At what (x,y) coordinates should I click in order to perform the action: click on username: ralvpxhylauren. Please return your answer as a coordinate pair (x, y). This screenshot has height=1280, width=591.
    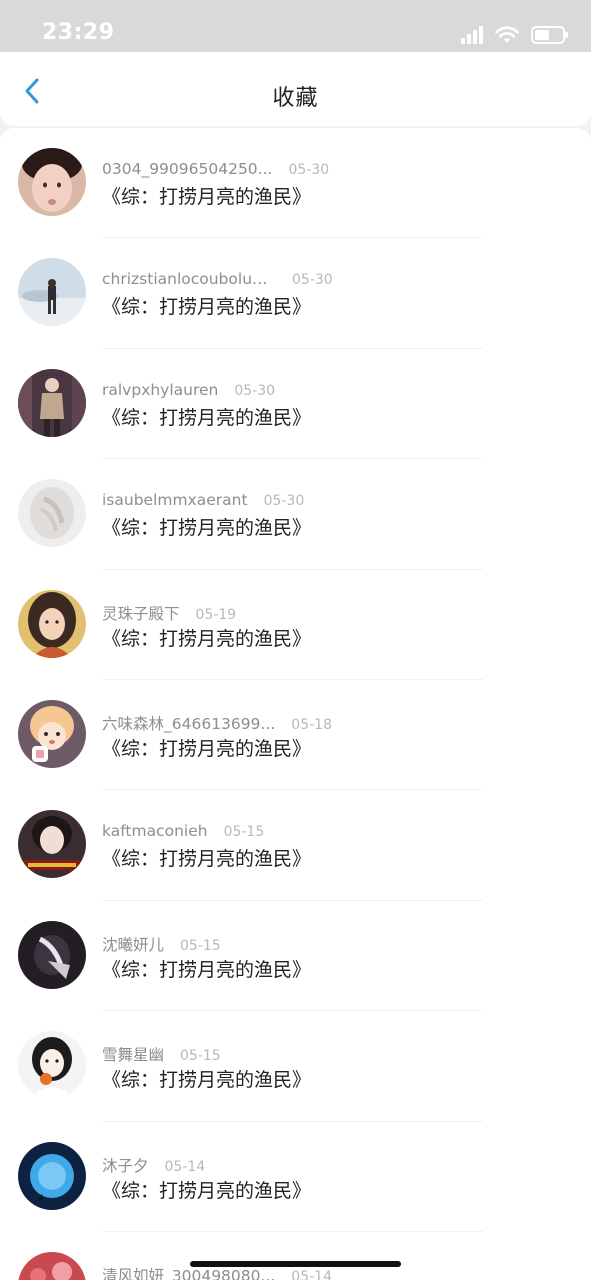
    Looking at the image, I should click on (160, 389).